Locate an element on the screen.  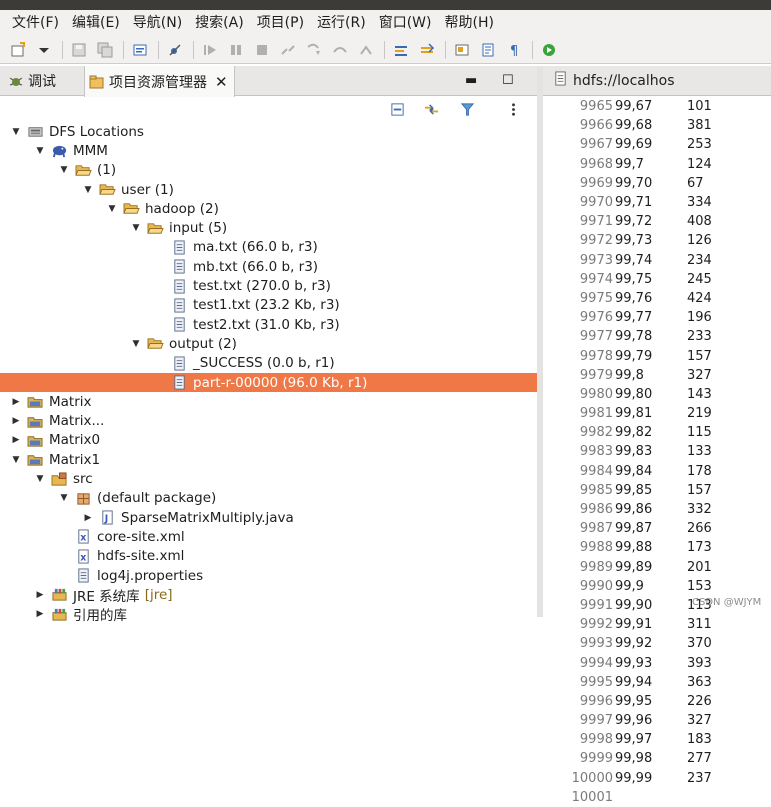
line-key: 99,90 is located at coordinates (634, 605).